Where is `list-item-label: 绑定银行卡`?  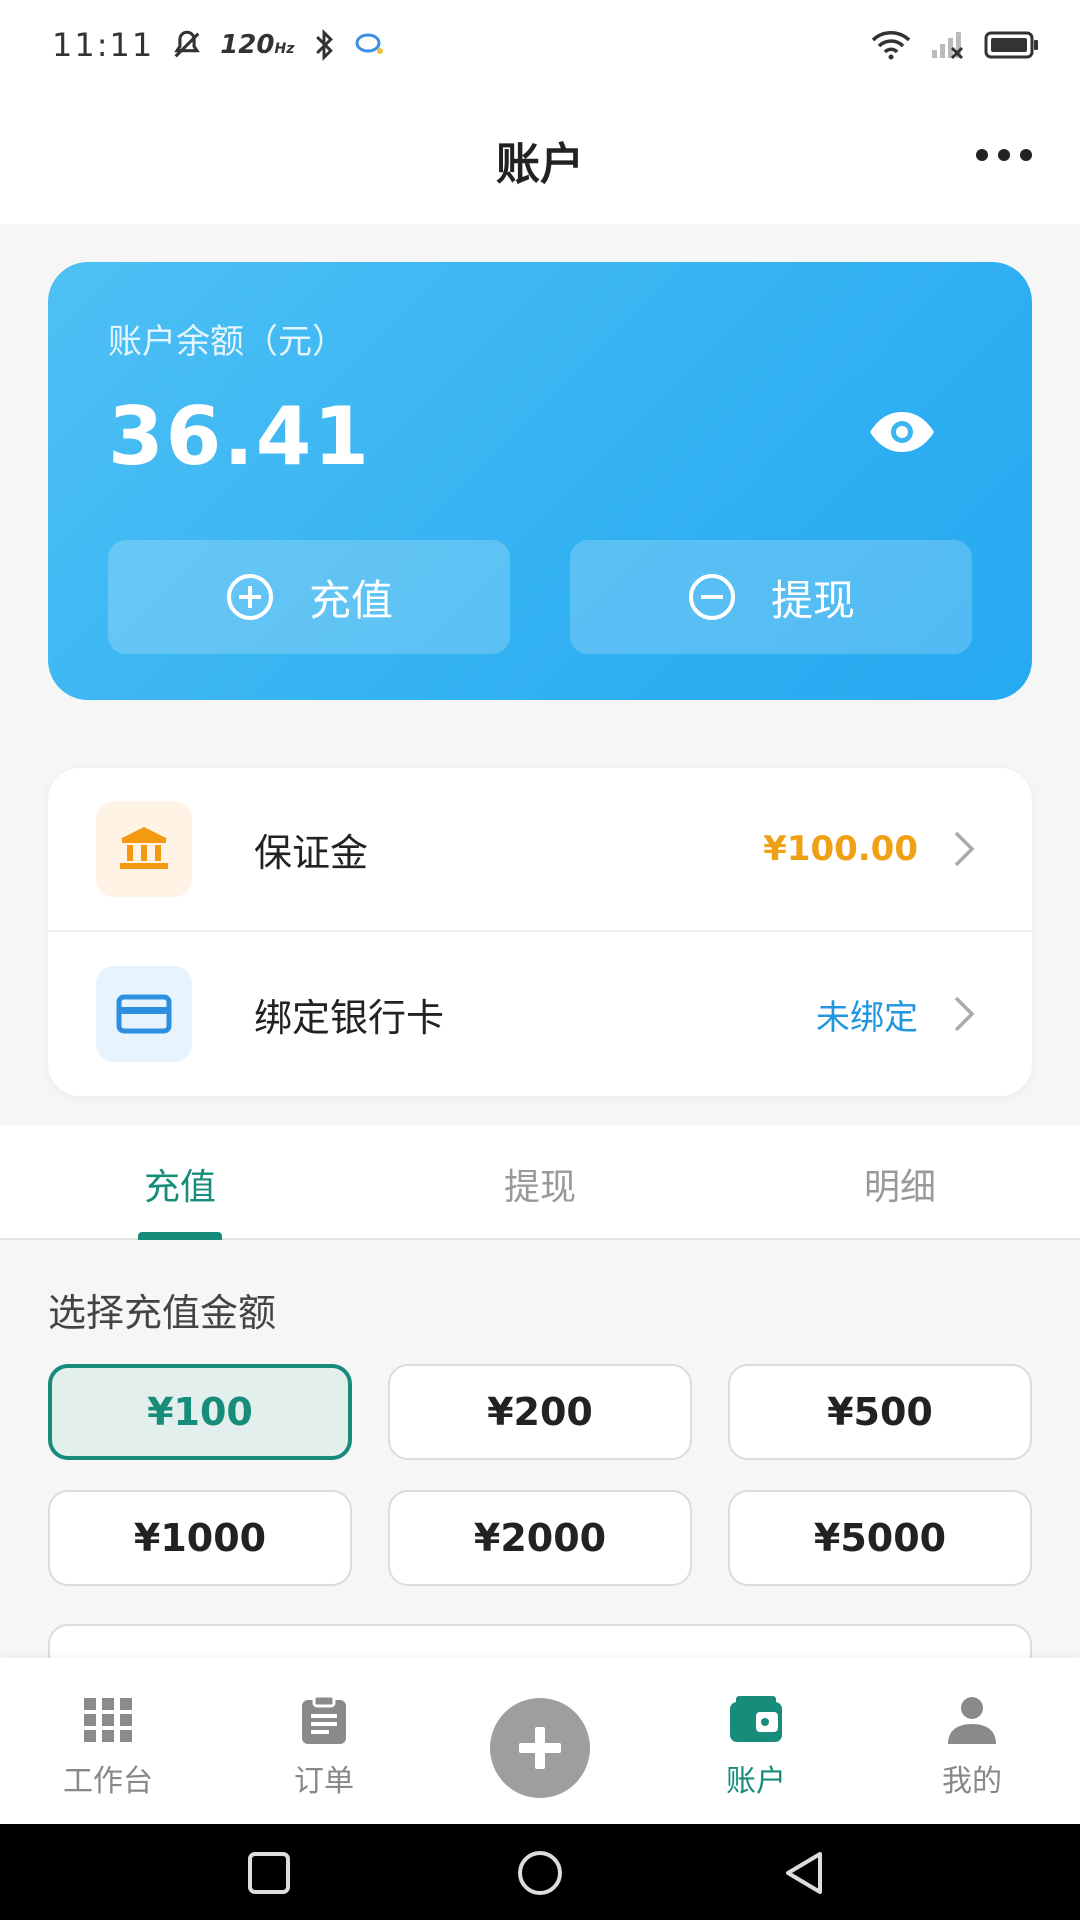
list-item-label: 绑定银行卡 is located at coordinates (349, 1017).